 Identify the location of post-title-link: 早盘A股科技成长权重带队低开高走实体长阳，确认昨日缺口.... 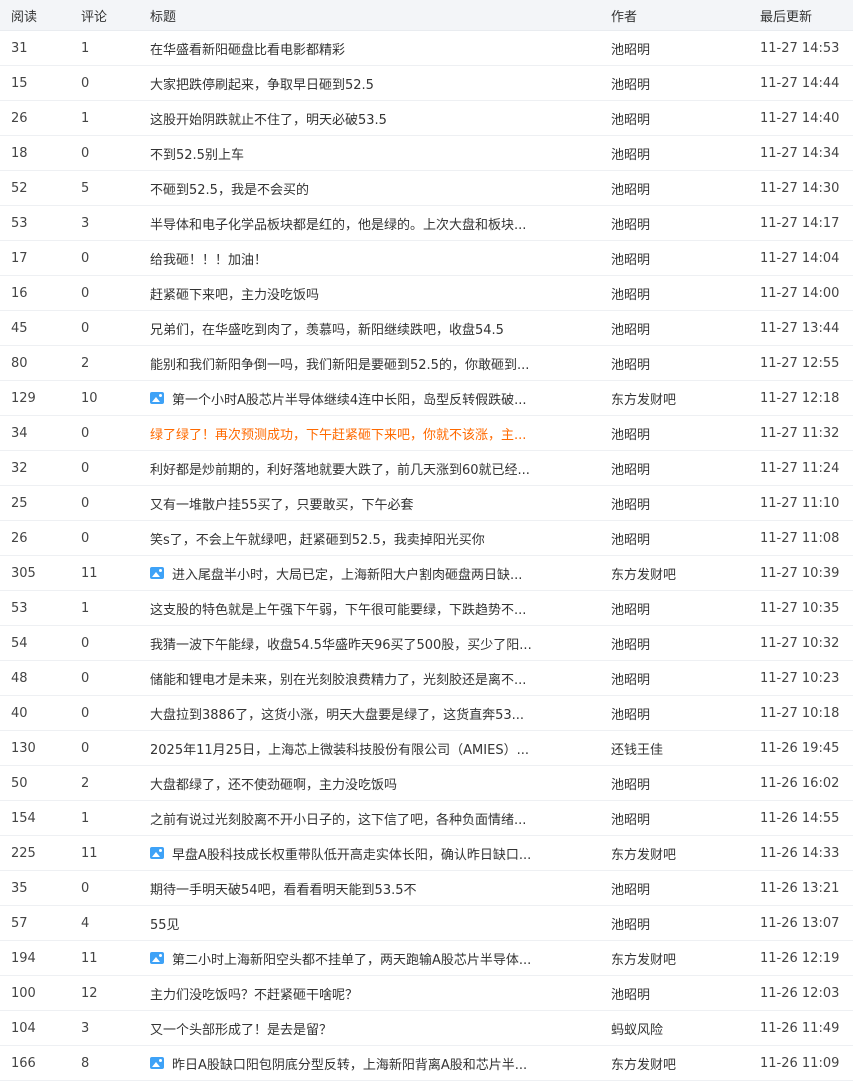
(351, 853).